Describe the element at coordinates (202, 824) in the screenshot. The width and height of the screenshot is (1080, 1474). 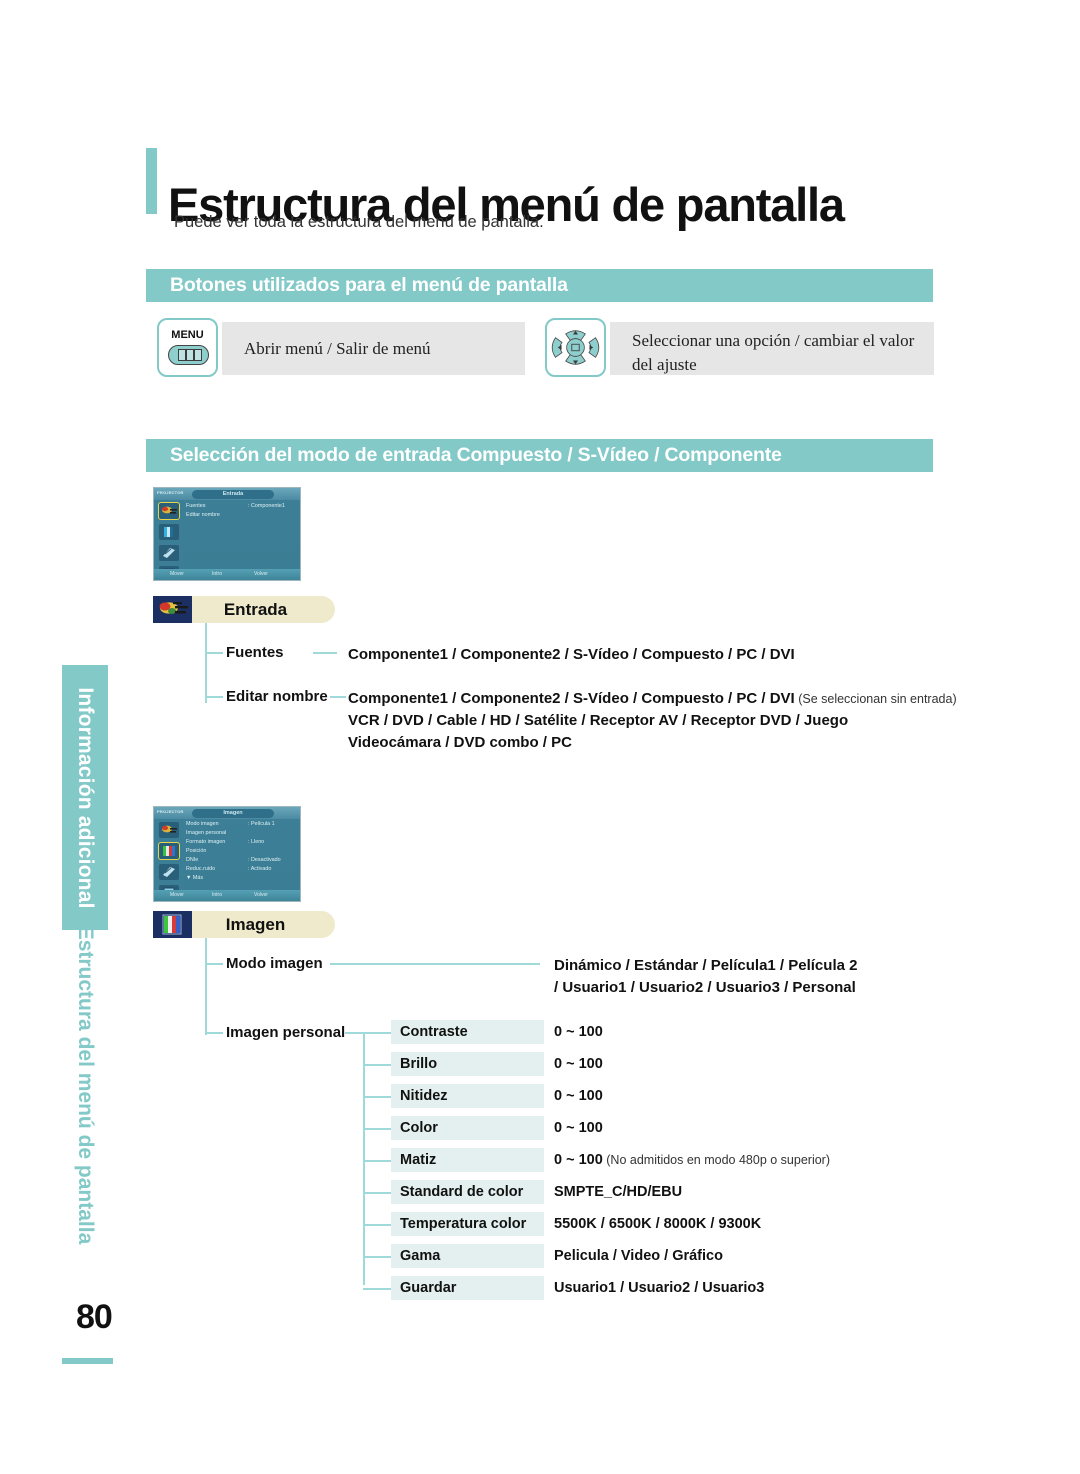
I see `osd-row-label: Modo imagen` at that location.